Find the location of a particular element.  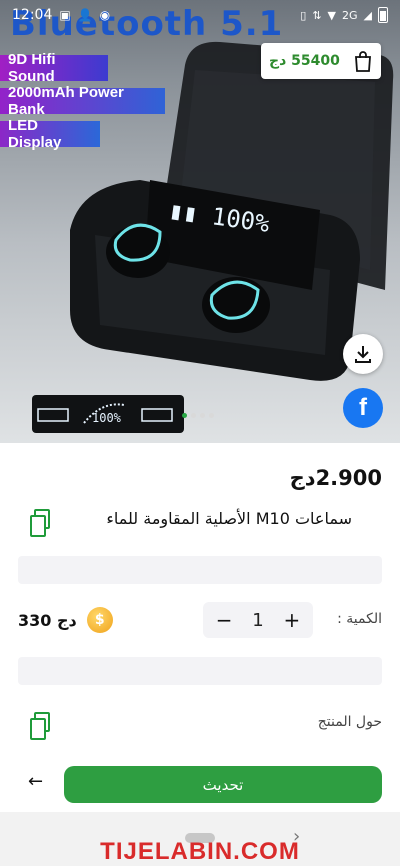

cart-total-chip: 55400 دج is located at coordinates (321, 61).